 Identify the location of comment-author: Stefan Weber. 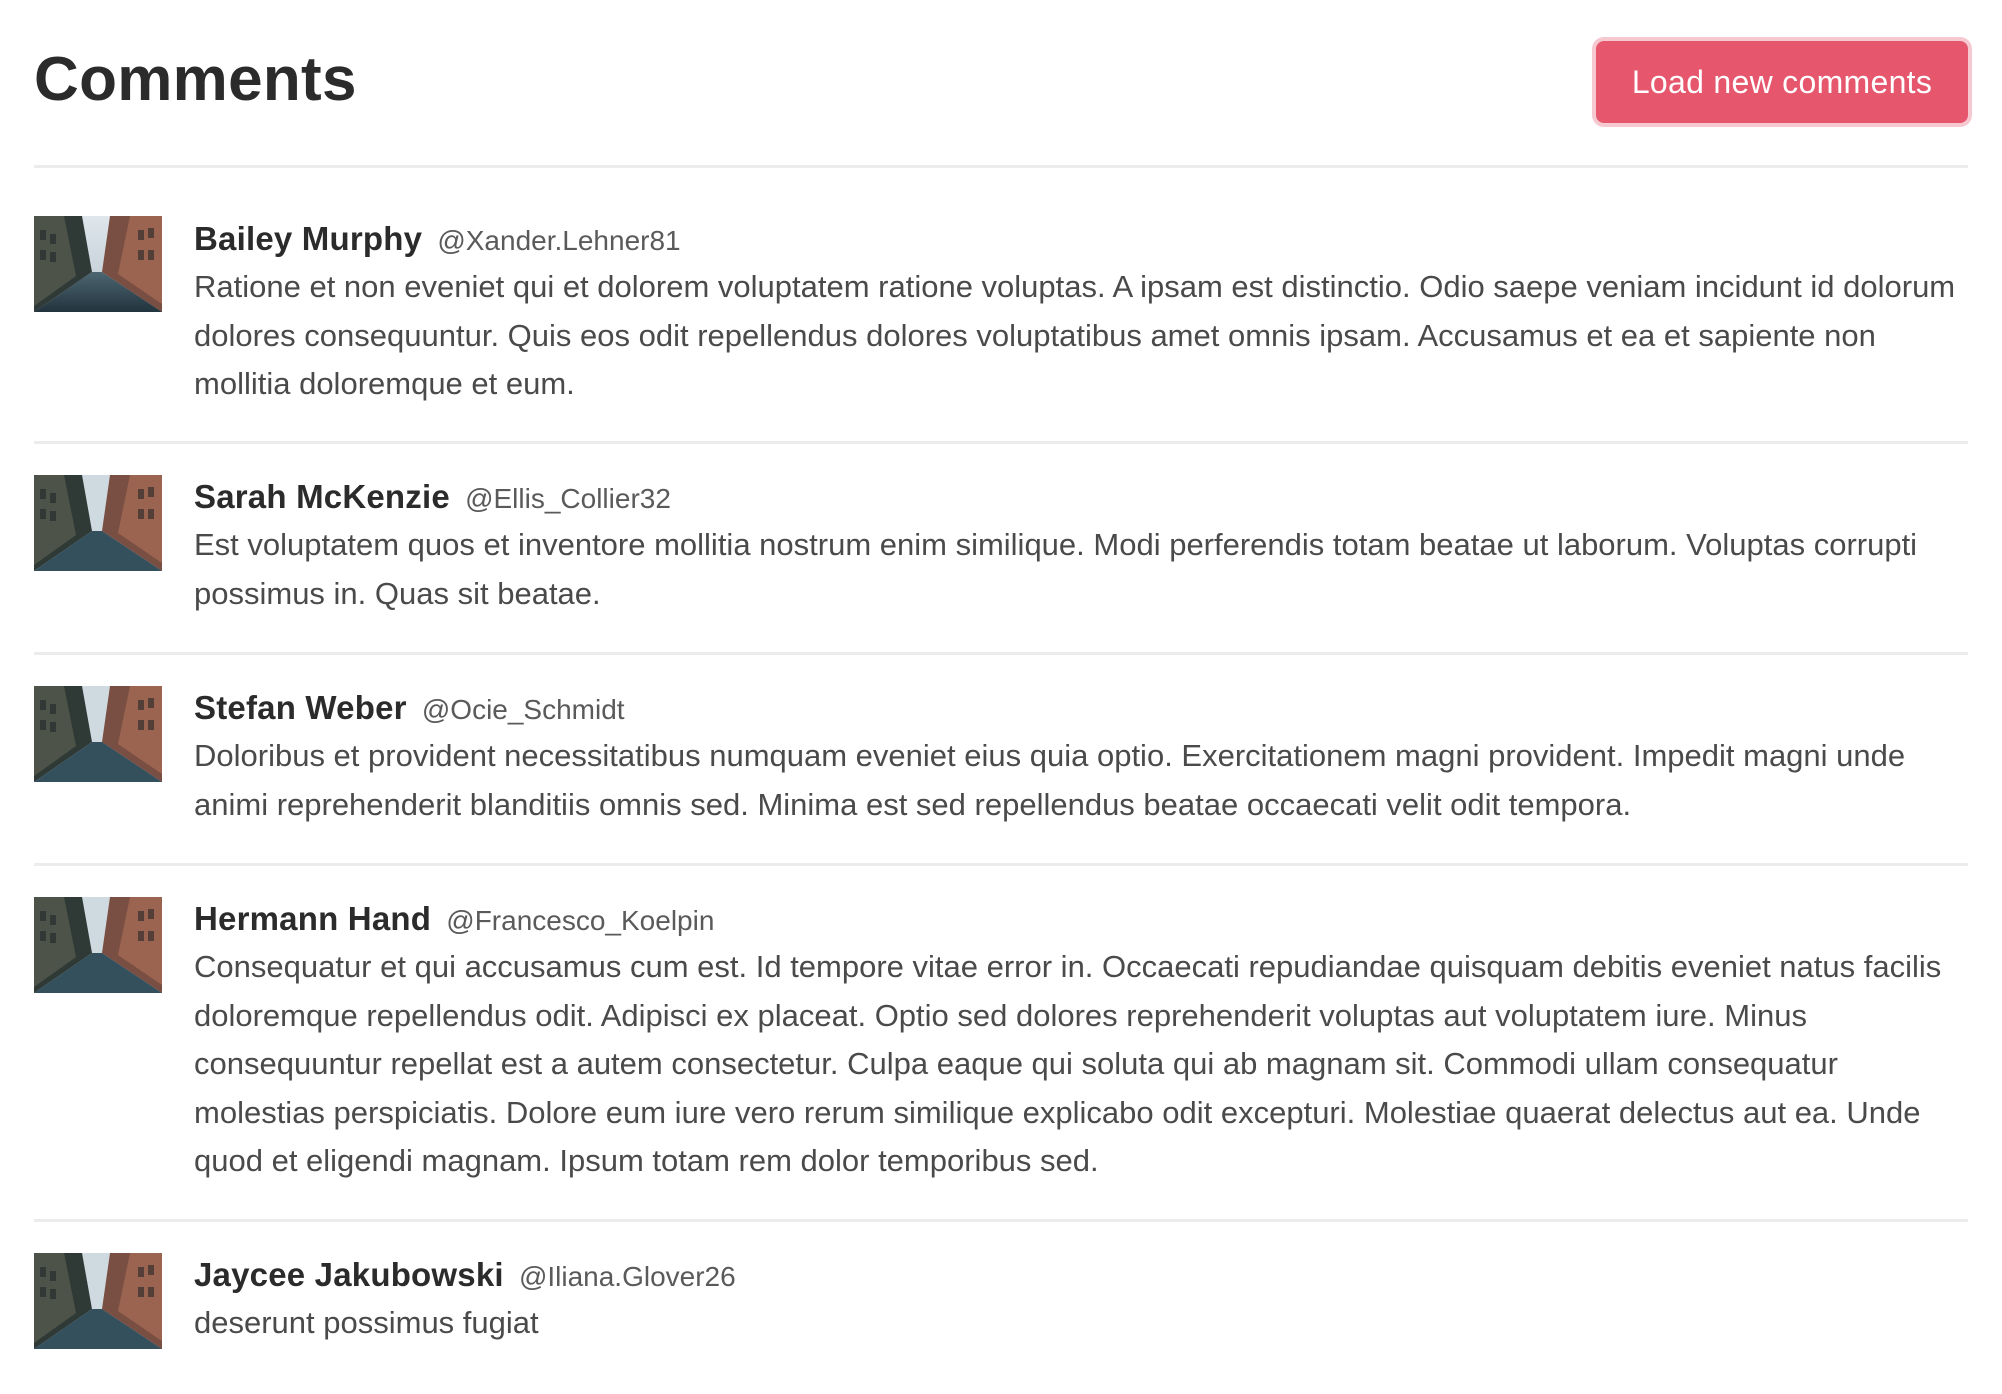
(300, 707).